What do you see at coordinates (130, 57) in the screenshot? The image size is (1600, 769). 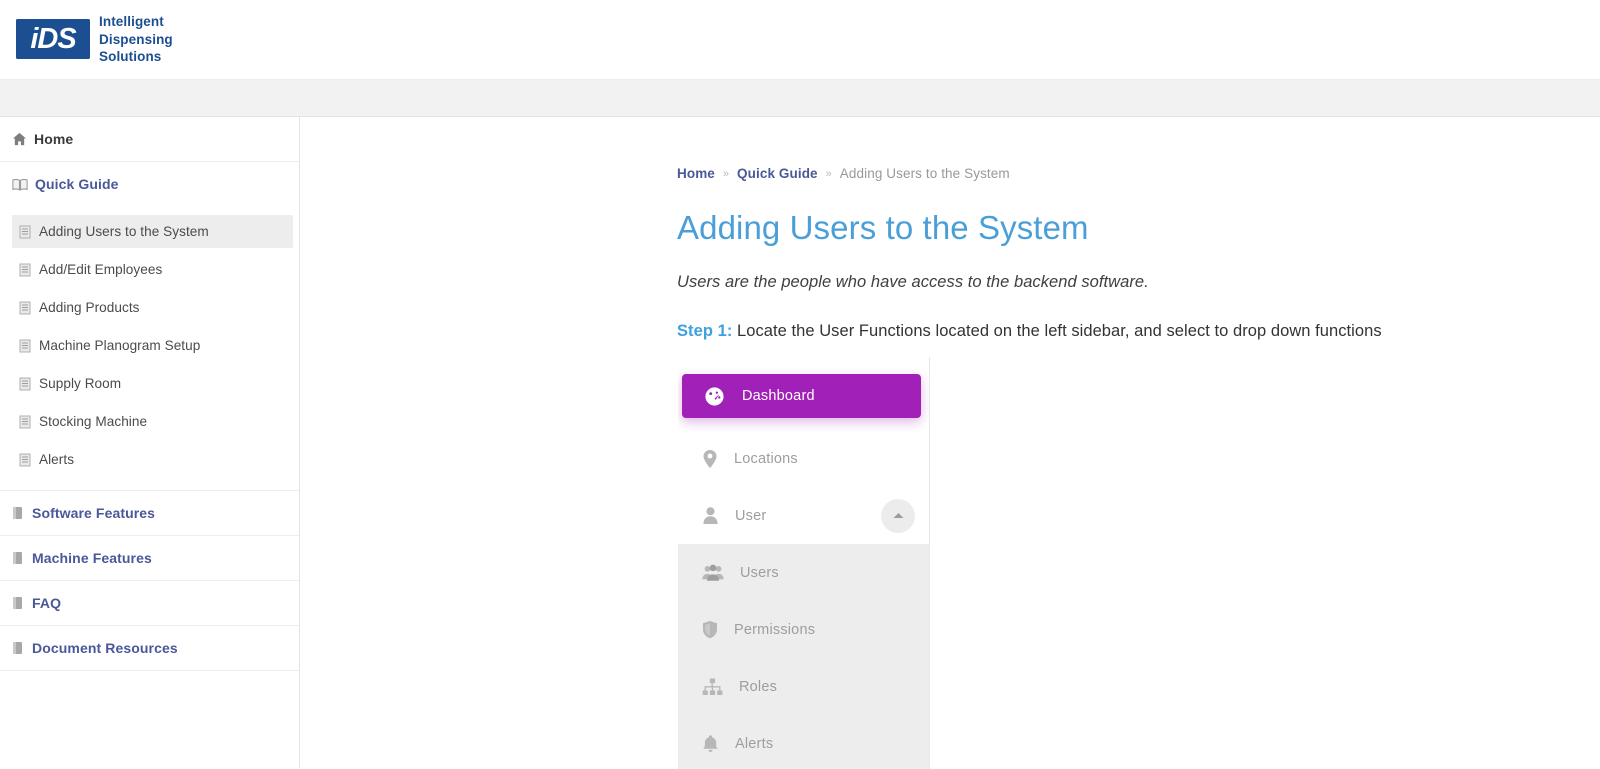 I see `logo-line-3: Solutions` at bounding box center [130, 57].